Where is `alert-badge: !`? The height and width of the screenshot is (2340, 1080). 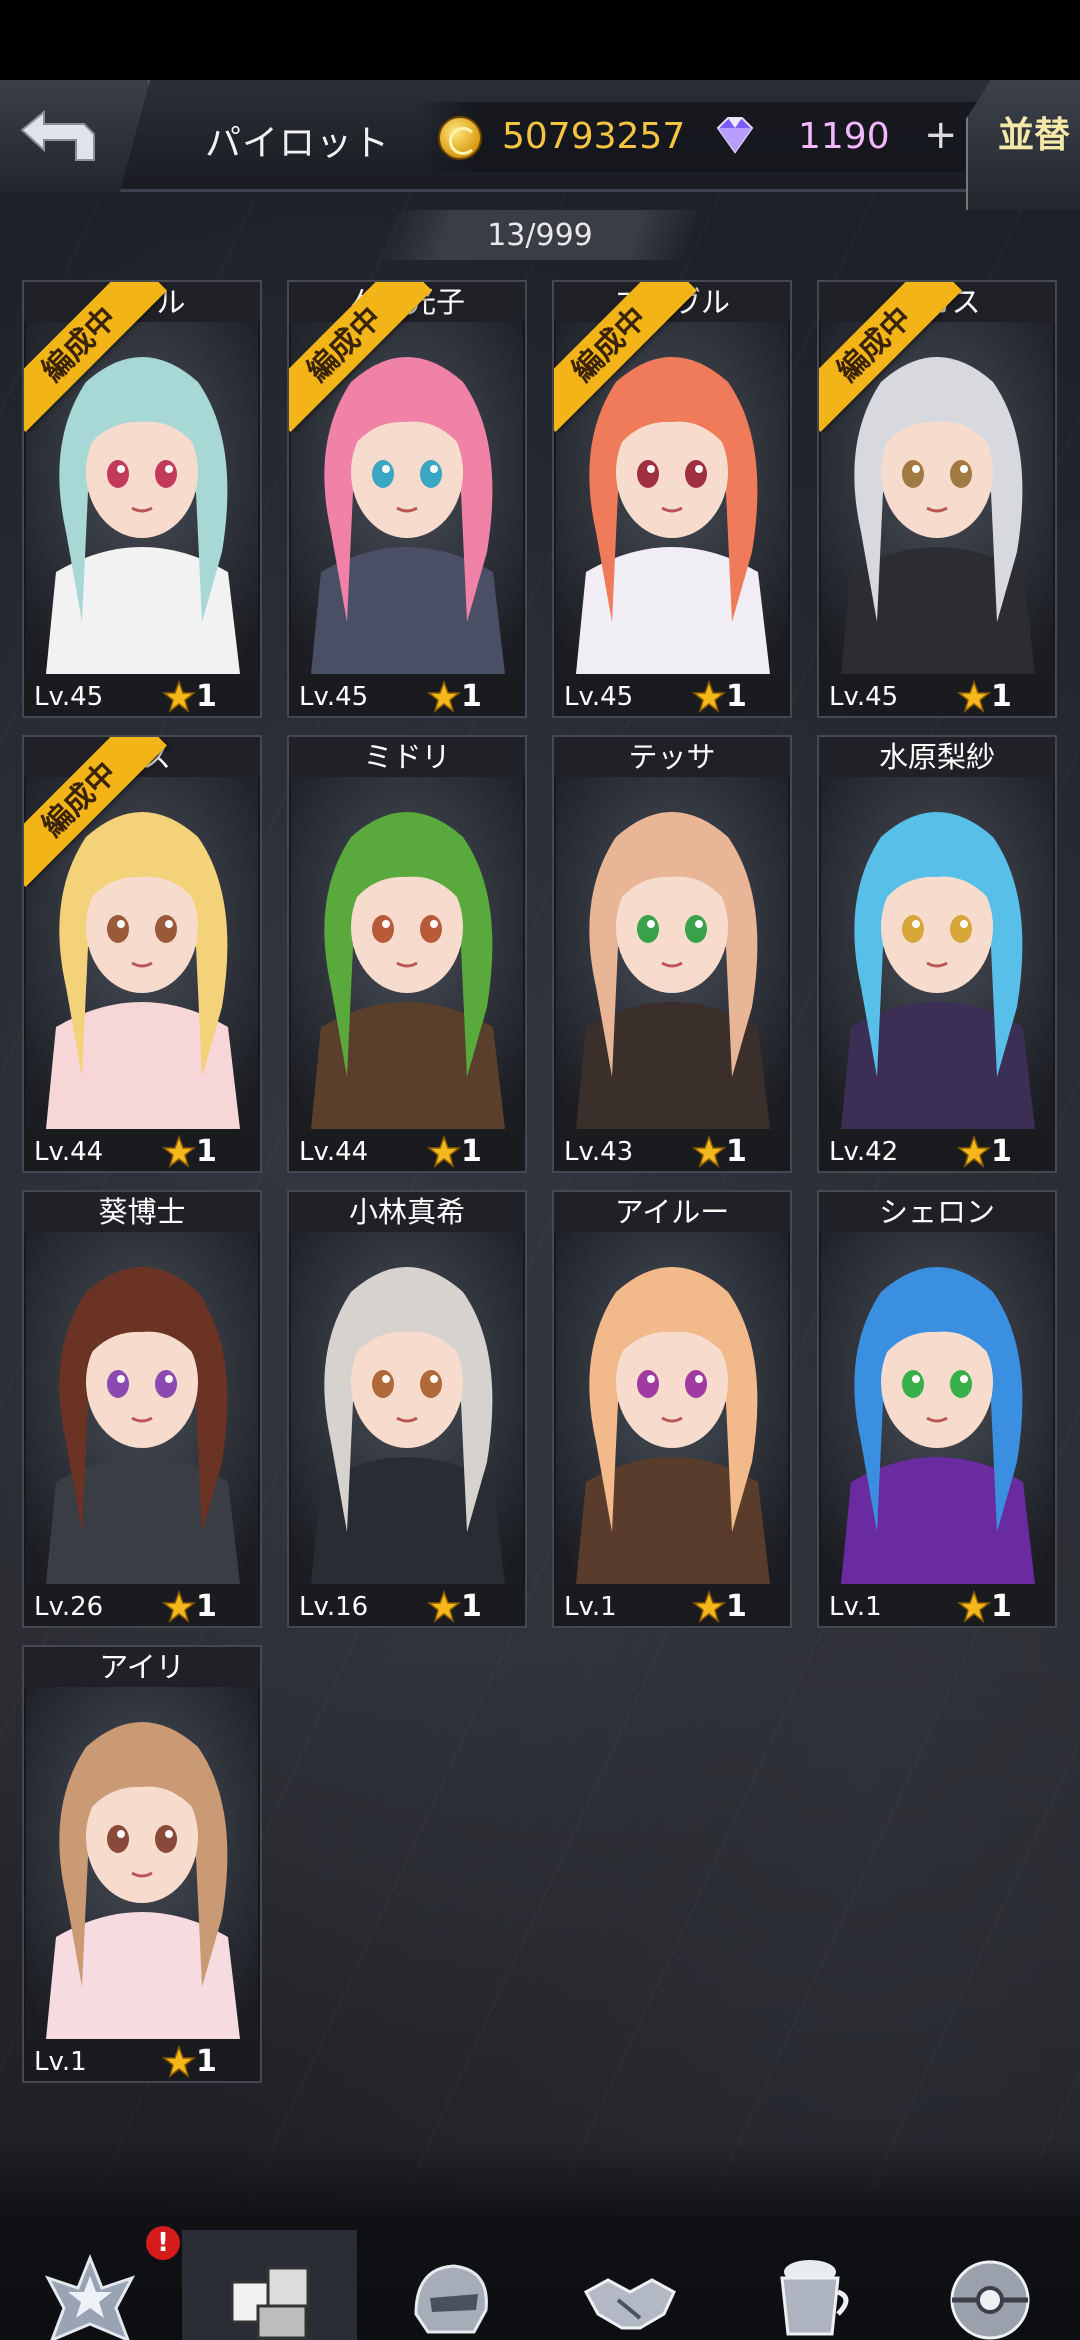
alert-badge: ! is located at coordinates (163, 2243).